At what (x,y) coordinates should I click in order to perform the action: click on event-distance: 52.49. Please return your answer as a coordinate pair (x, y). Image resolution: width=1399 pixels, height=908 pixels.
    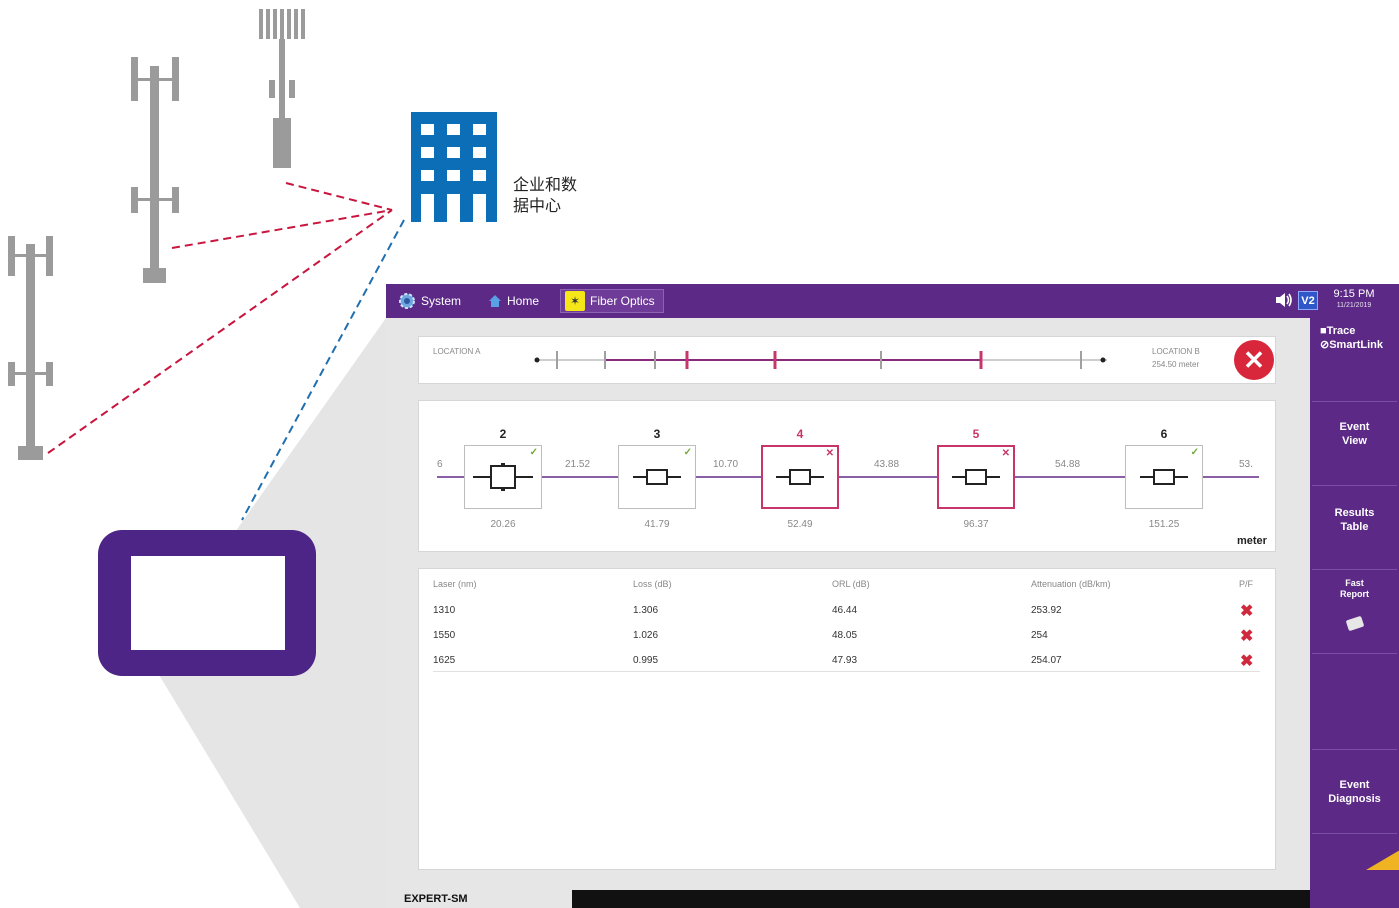
    Looking at the image, I should click on (800, 524).